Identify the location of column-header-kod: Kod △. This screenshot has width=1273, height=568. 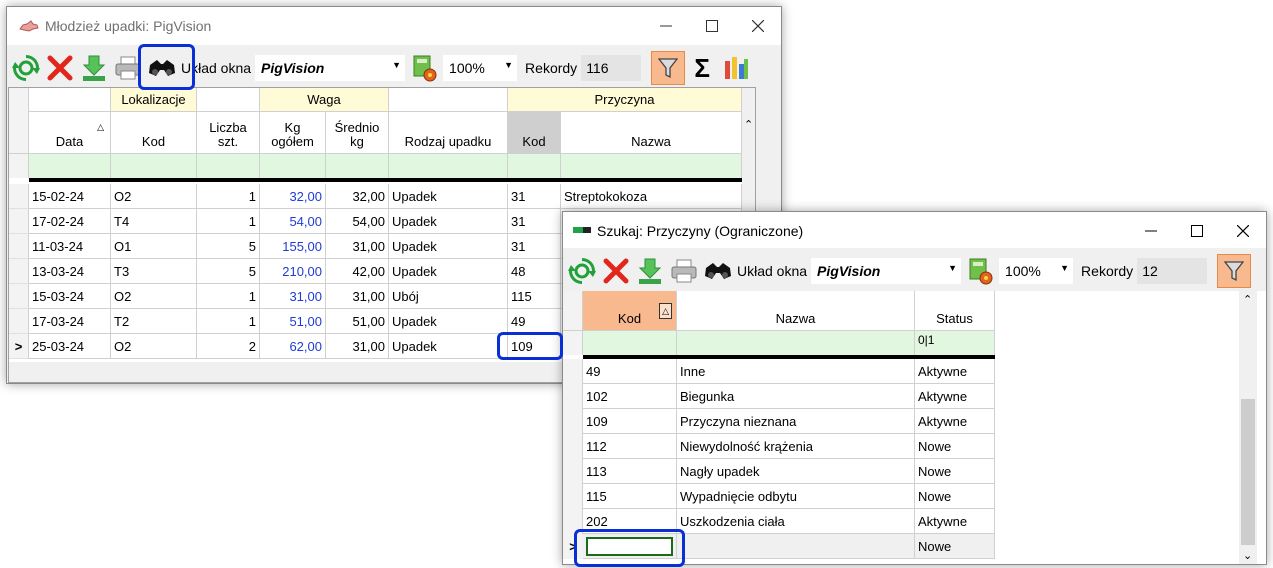
(630, 311).